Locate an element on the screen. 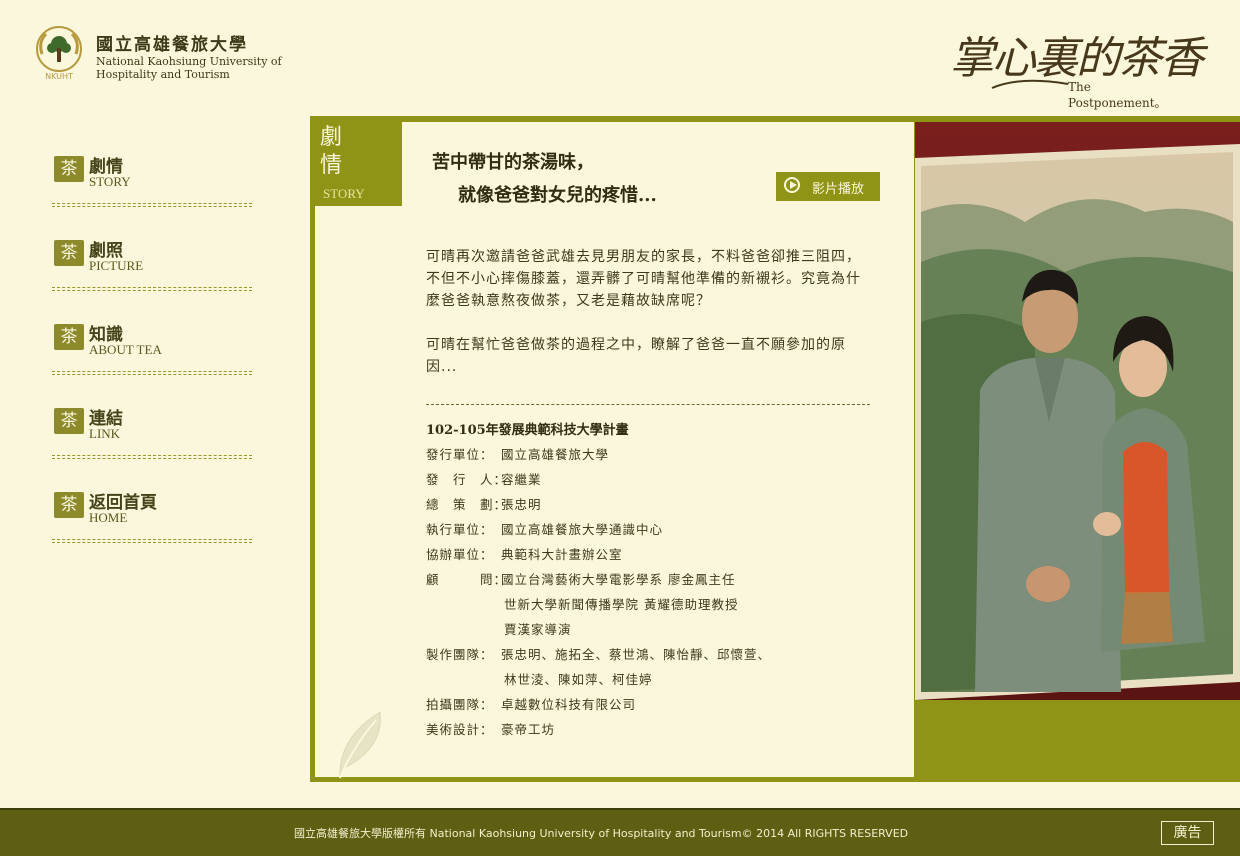  nav-item-picture: 茶 劇照 PICTURE is located at coordinates (153, 276).